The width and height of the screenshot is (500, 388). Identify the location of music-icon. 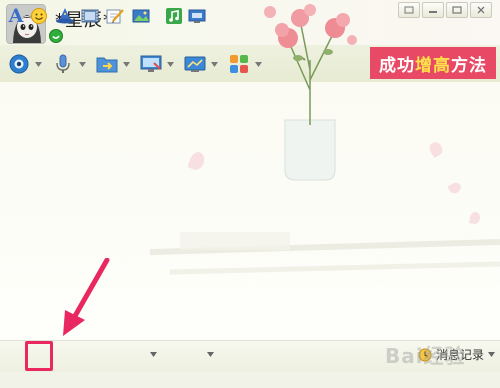
(174, 16).